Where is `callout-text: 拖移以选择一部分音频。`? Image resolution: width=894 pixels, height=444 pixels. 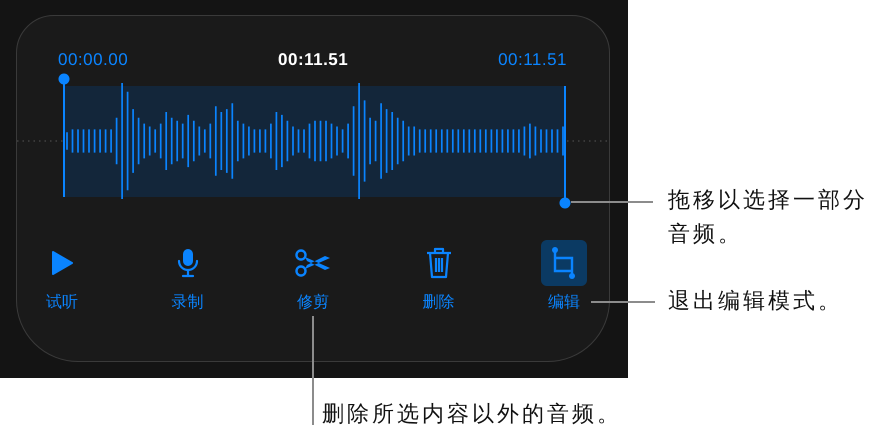
callout-text: 拖移以选择一部分音频。 is located at coordinates (768, 218).